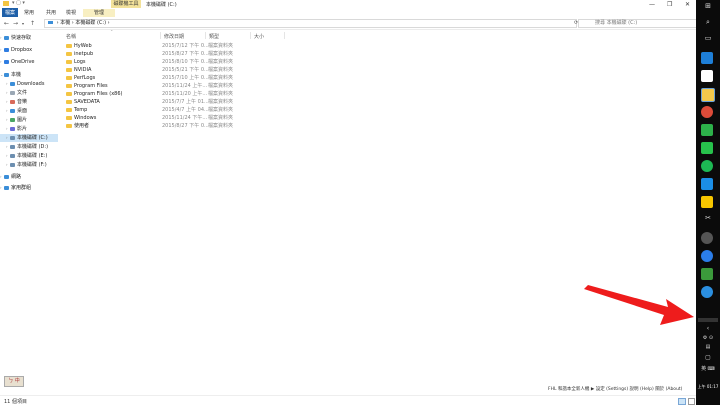 The image size is (720, 406). I want to click on task-view-icon: ▭, so click(708, 38).